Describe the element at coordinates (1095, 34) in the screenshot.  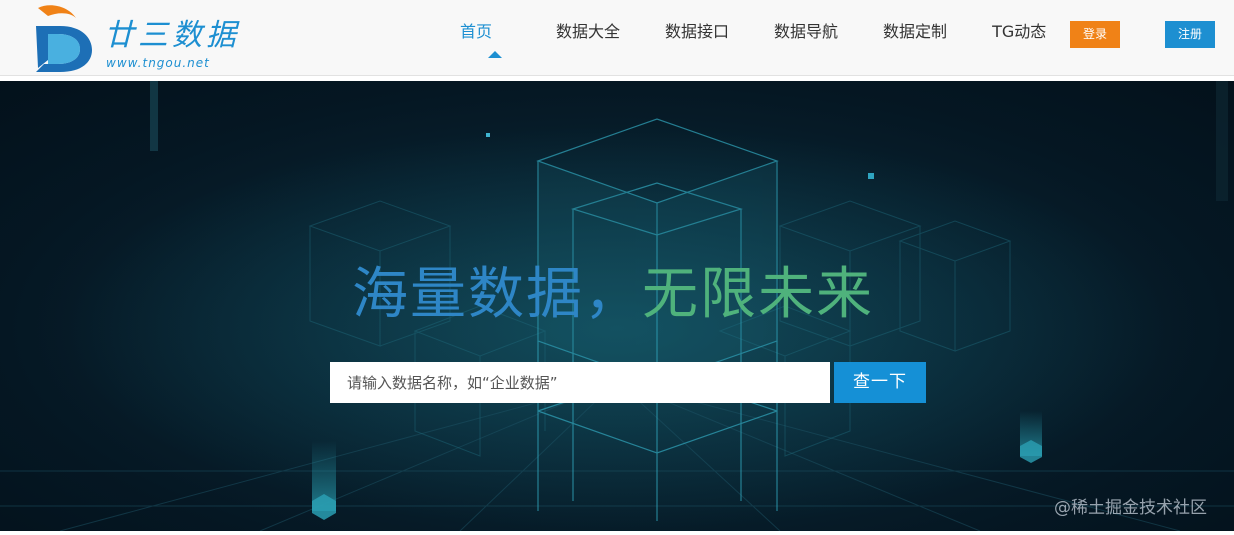
I see `login-button: 登录` at that location.